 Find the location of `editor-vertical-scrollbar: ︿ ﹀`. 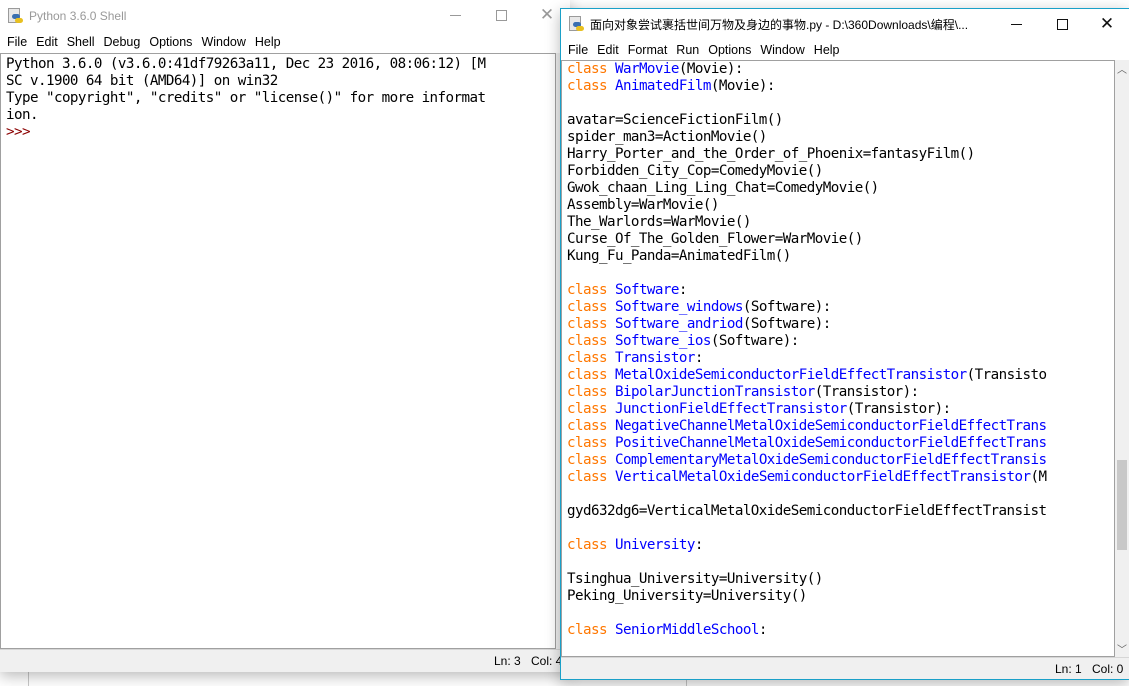

editor-vertical-scrollbar: ︿ ﹀ is located at coordinates (1122, 358).